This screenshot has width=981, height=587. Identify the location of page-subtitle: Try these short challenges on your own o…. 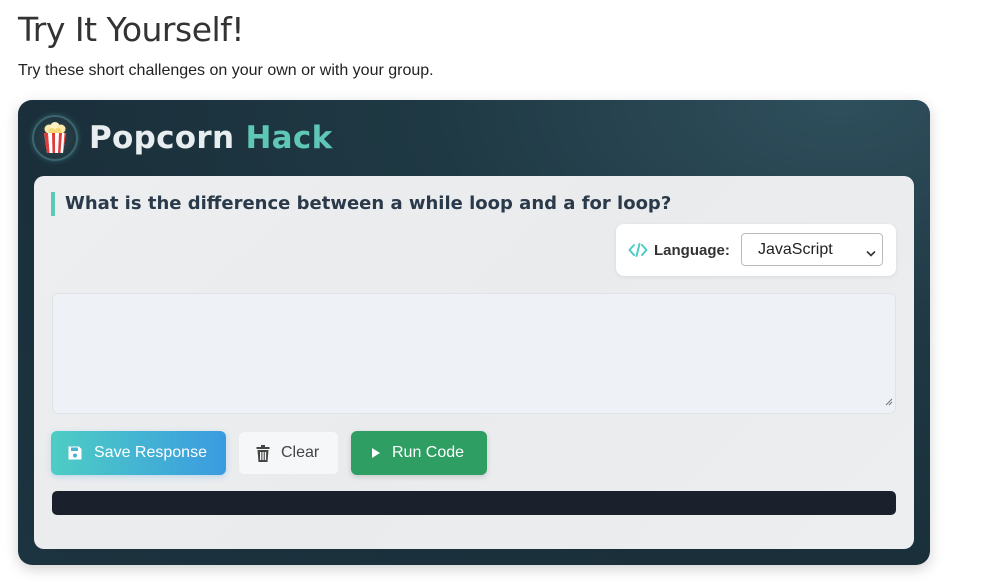
(226, 70).